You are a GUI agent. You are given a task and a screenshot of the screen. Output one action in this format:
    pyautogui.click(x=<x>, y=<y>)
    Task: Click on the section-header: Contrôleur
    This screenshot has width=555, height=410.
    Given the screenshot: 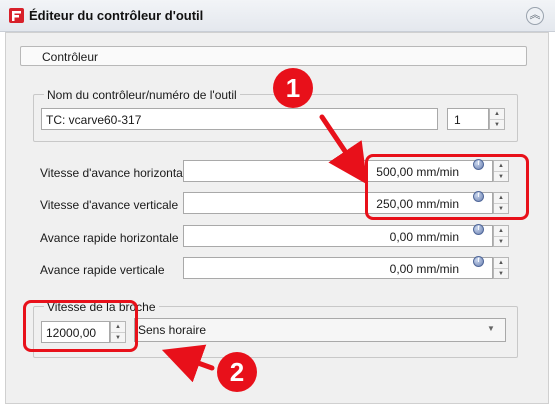 What is the action you would take?
    pyautogui.click(x=273, y=56)
    